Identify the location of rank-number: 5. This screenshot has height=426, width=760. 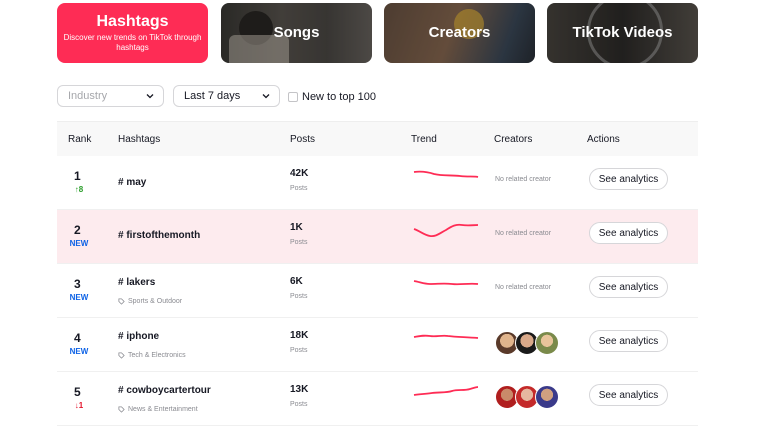
(77, 392).